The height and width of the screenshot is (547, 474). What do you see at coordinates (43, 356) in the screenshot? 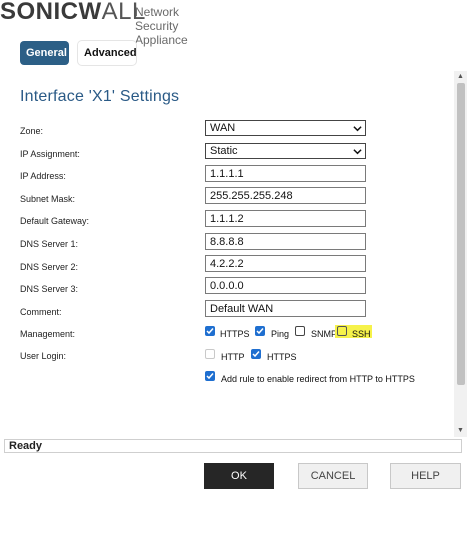
I see `user-login-label: User Login:` at bounding box center [43, 356].